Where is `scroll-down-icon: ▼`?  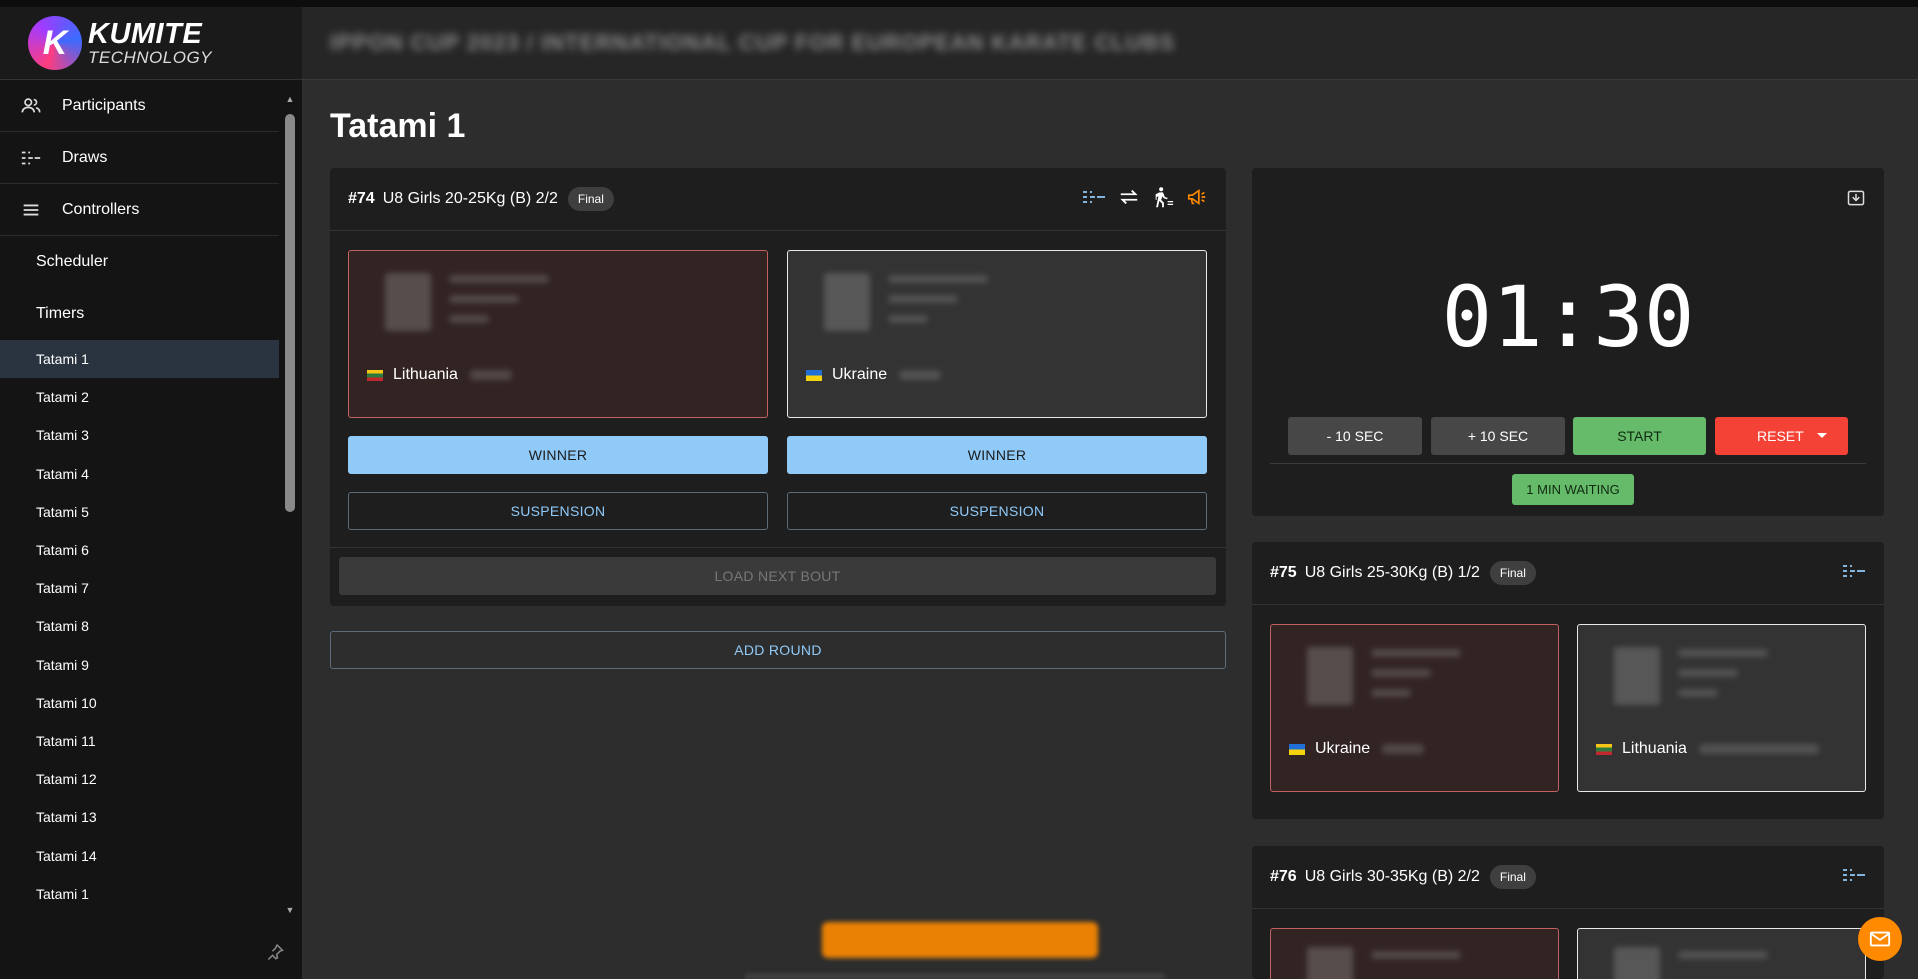
scroll-down-icon: ▼ is located at coordinates (290, 910).